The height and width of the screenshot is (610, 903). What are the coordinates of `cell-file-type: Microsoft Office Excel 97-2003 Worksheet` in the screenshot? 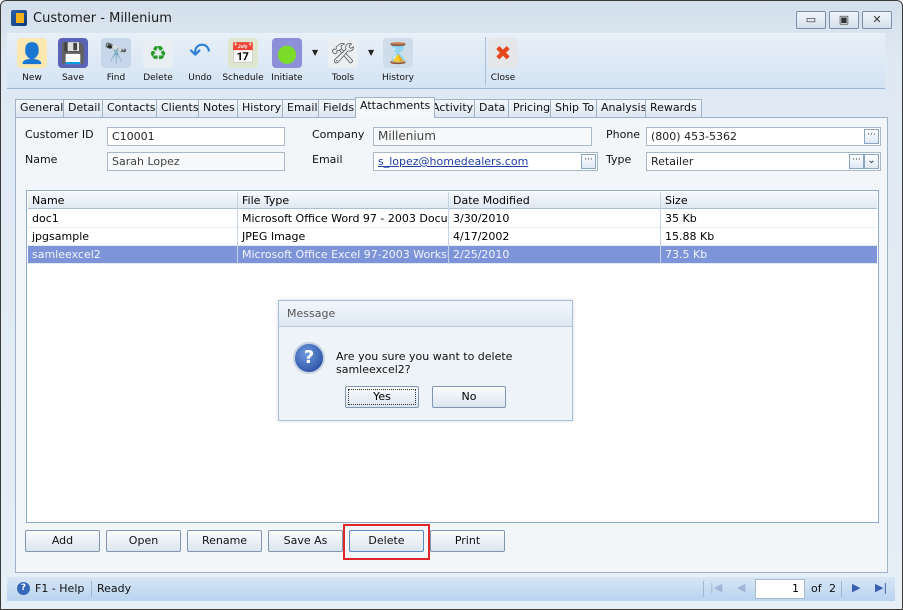 It's located at (343, 255).